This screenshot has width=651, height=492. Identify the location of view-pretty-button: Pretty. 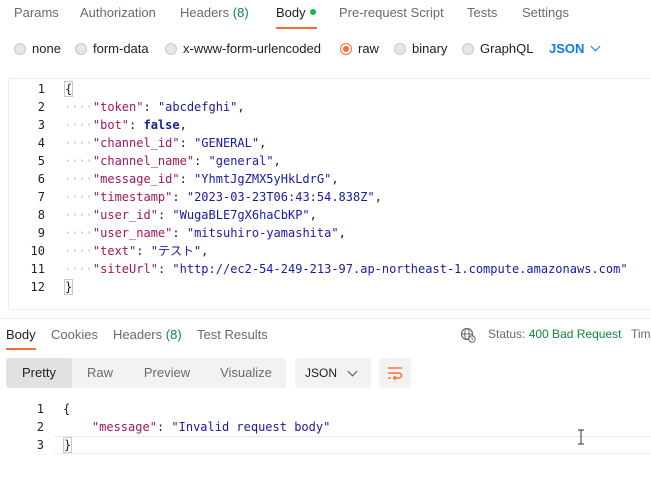
(39, 373).